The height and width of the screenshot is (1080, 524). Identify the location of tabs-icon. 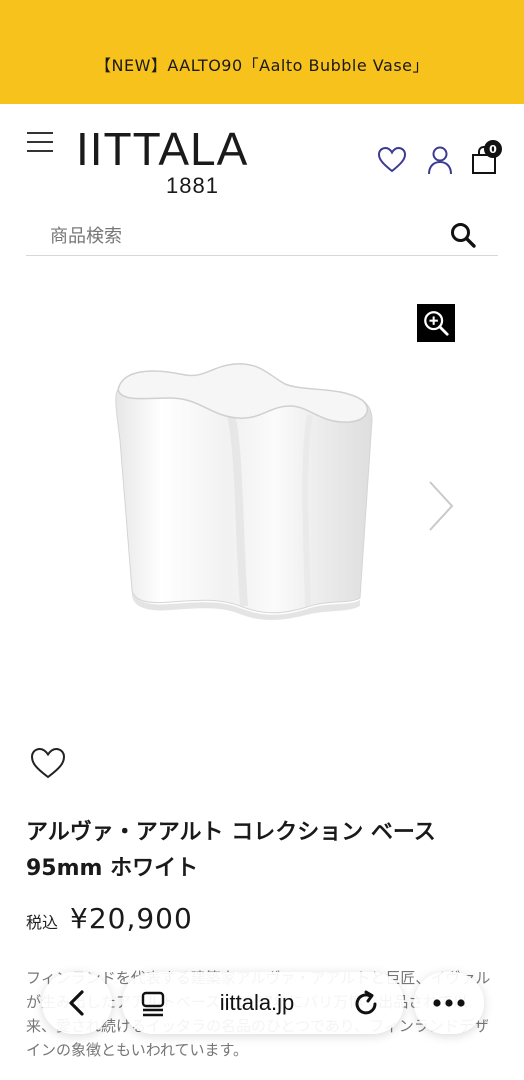
(153, 1004).